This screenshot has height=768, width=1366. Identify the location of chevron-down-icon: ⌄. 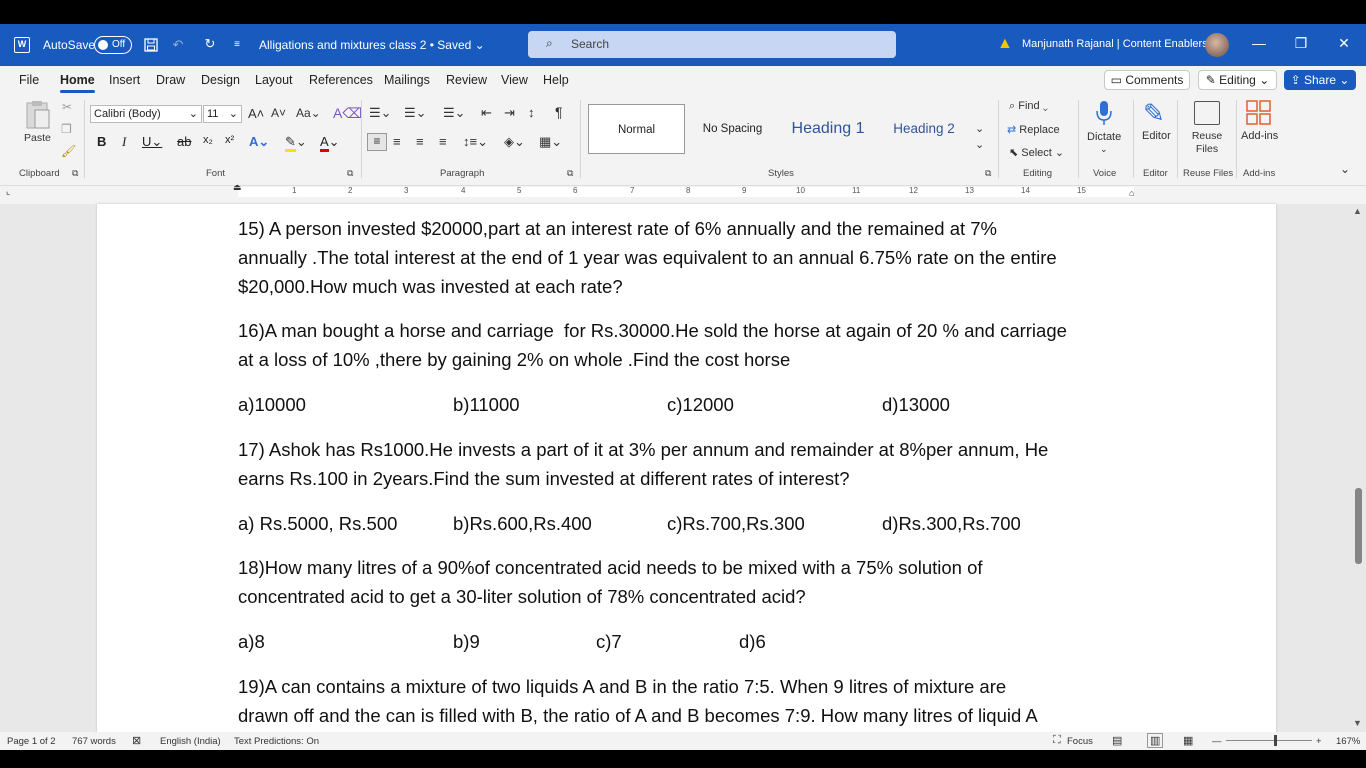
(1104, 149).